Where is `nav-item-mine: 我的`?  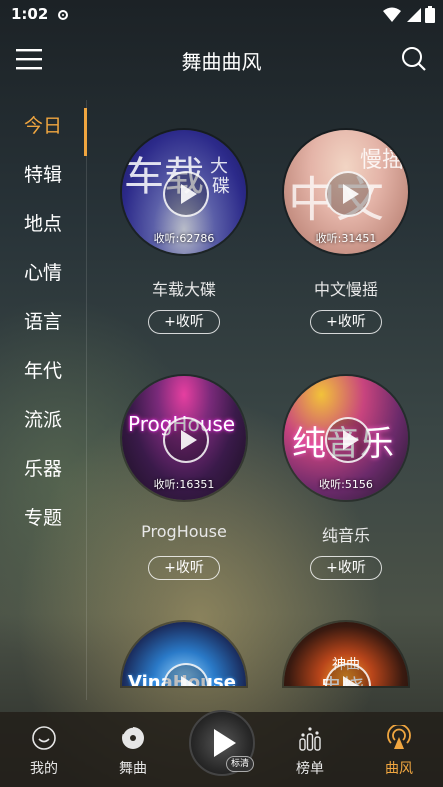 nav-item-mine: 我的 is located at coordinates (44, 749).